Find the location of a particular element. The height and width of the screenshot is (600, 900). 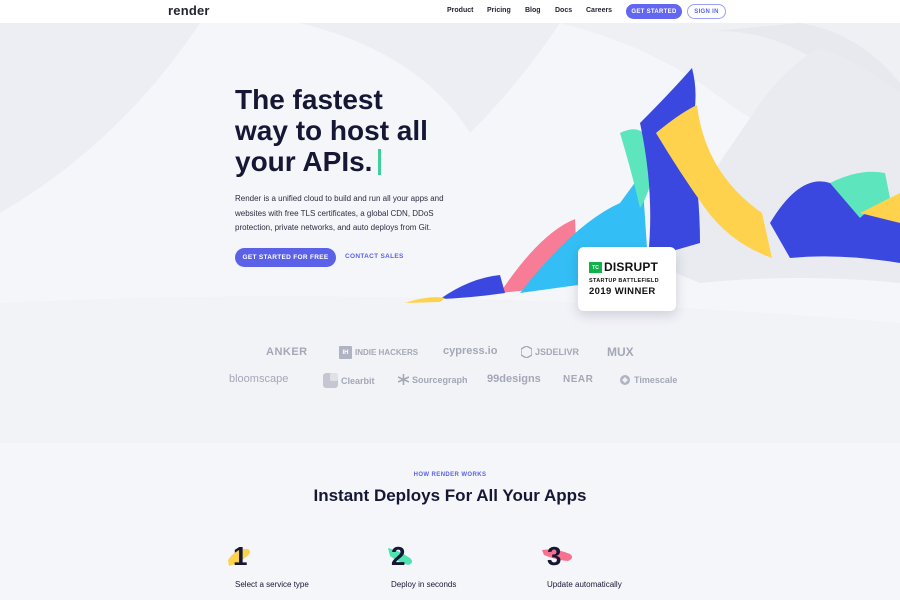

logo-clearbit: Clearbit is located at coordinates (349, 380).